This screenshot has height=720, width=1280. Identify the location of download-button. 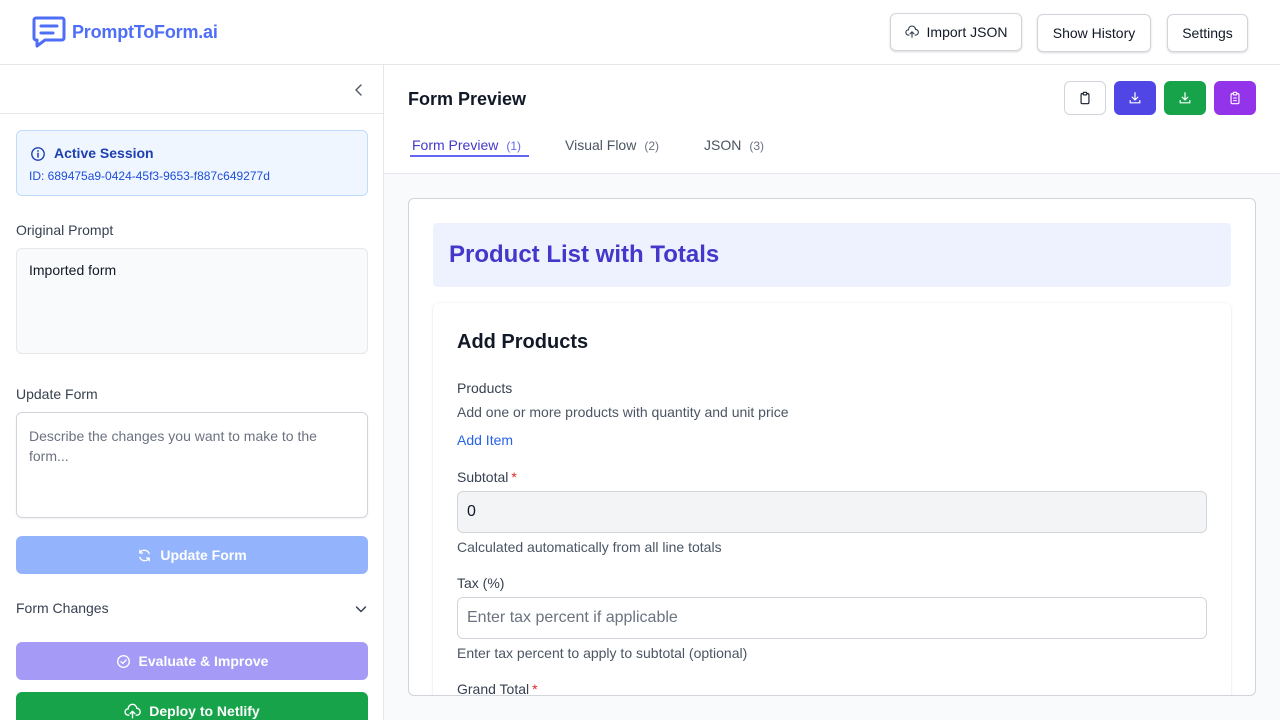
(1135, 98).